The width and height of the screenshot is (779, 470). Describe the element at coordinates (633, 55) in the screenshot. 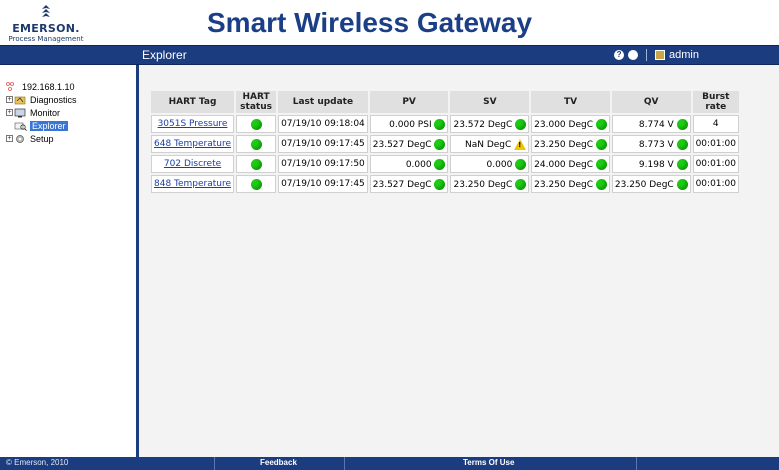

I see `info-icon` at that location.